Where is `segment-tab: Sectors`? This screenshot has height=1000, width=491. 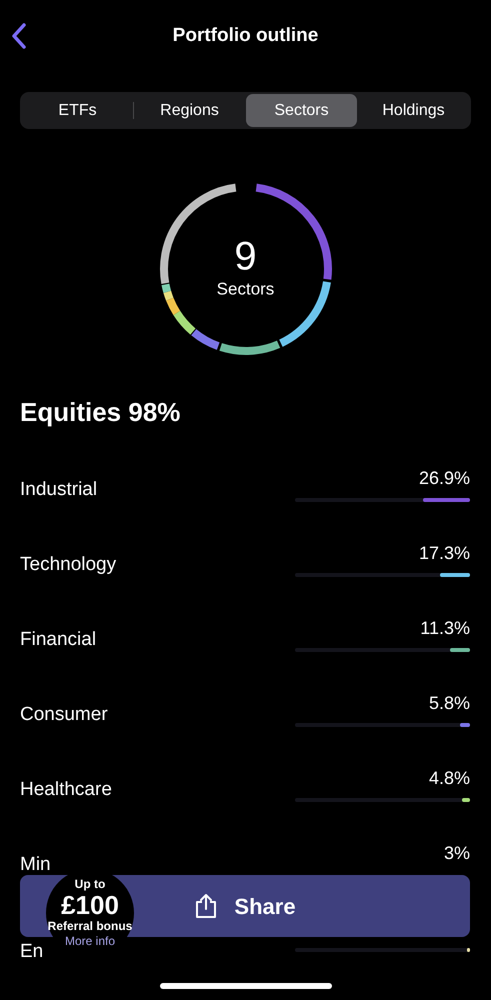 segment-tab: Sectors is located at coordinates (301, 110).